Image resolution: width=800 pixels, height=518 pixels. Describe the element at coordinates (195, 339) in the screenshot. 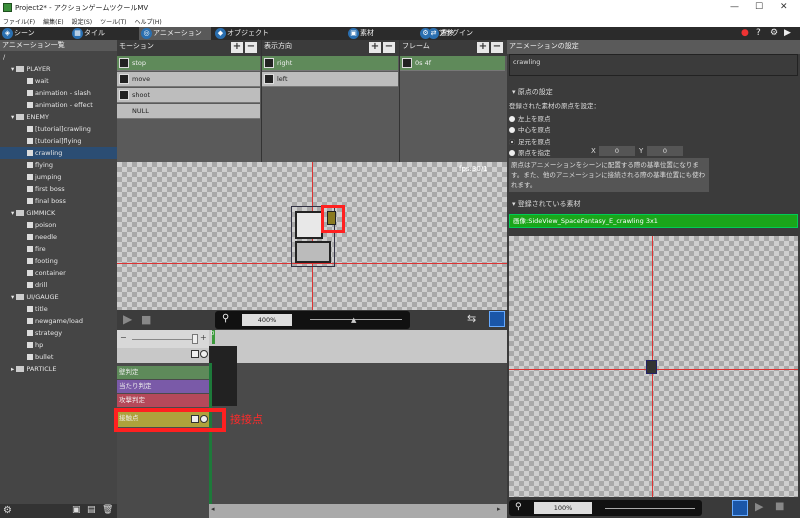

I see `timeline-zoom-handle` at that location.